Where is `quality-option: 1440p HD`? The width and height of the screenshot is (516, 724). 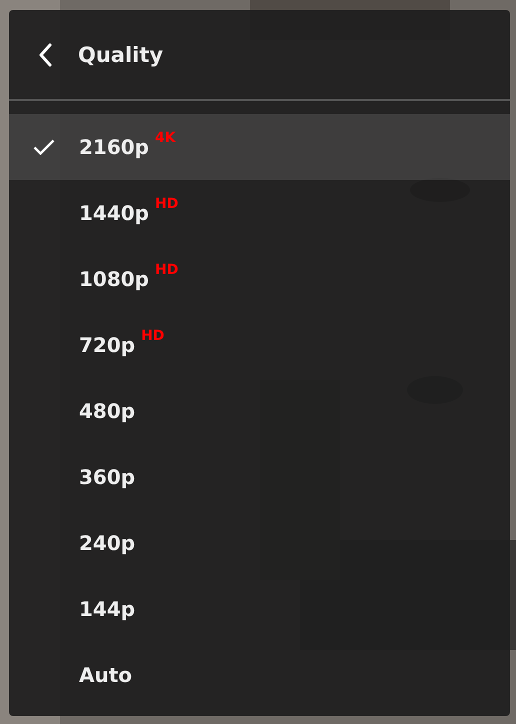 quality-option: 1440p HD is located at coordinates (259, 213).